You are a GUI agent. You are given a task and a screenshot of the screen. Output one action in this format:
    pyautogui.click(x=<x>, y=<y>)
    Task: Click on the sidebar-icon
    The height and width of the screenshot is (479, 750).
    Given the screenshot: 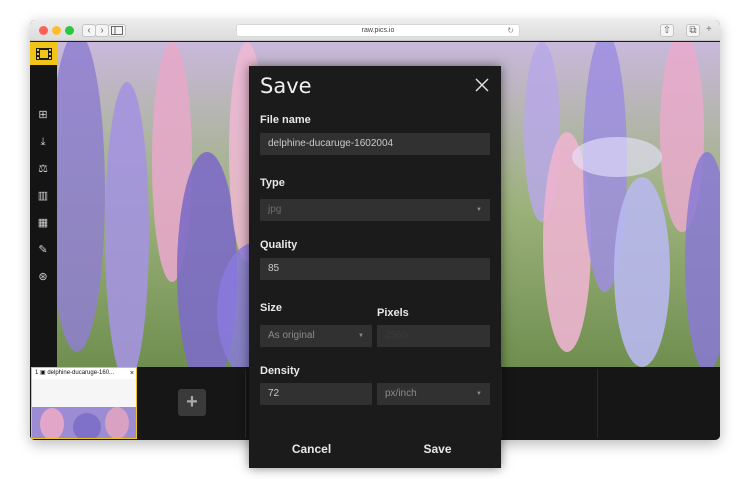 What is the action you would take?
    pyautogui.click(x=117, y=30)
    